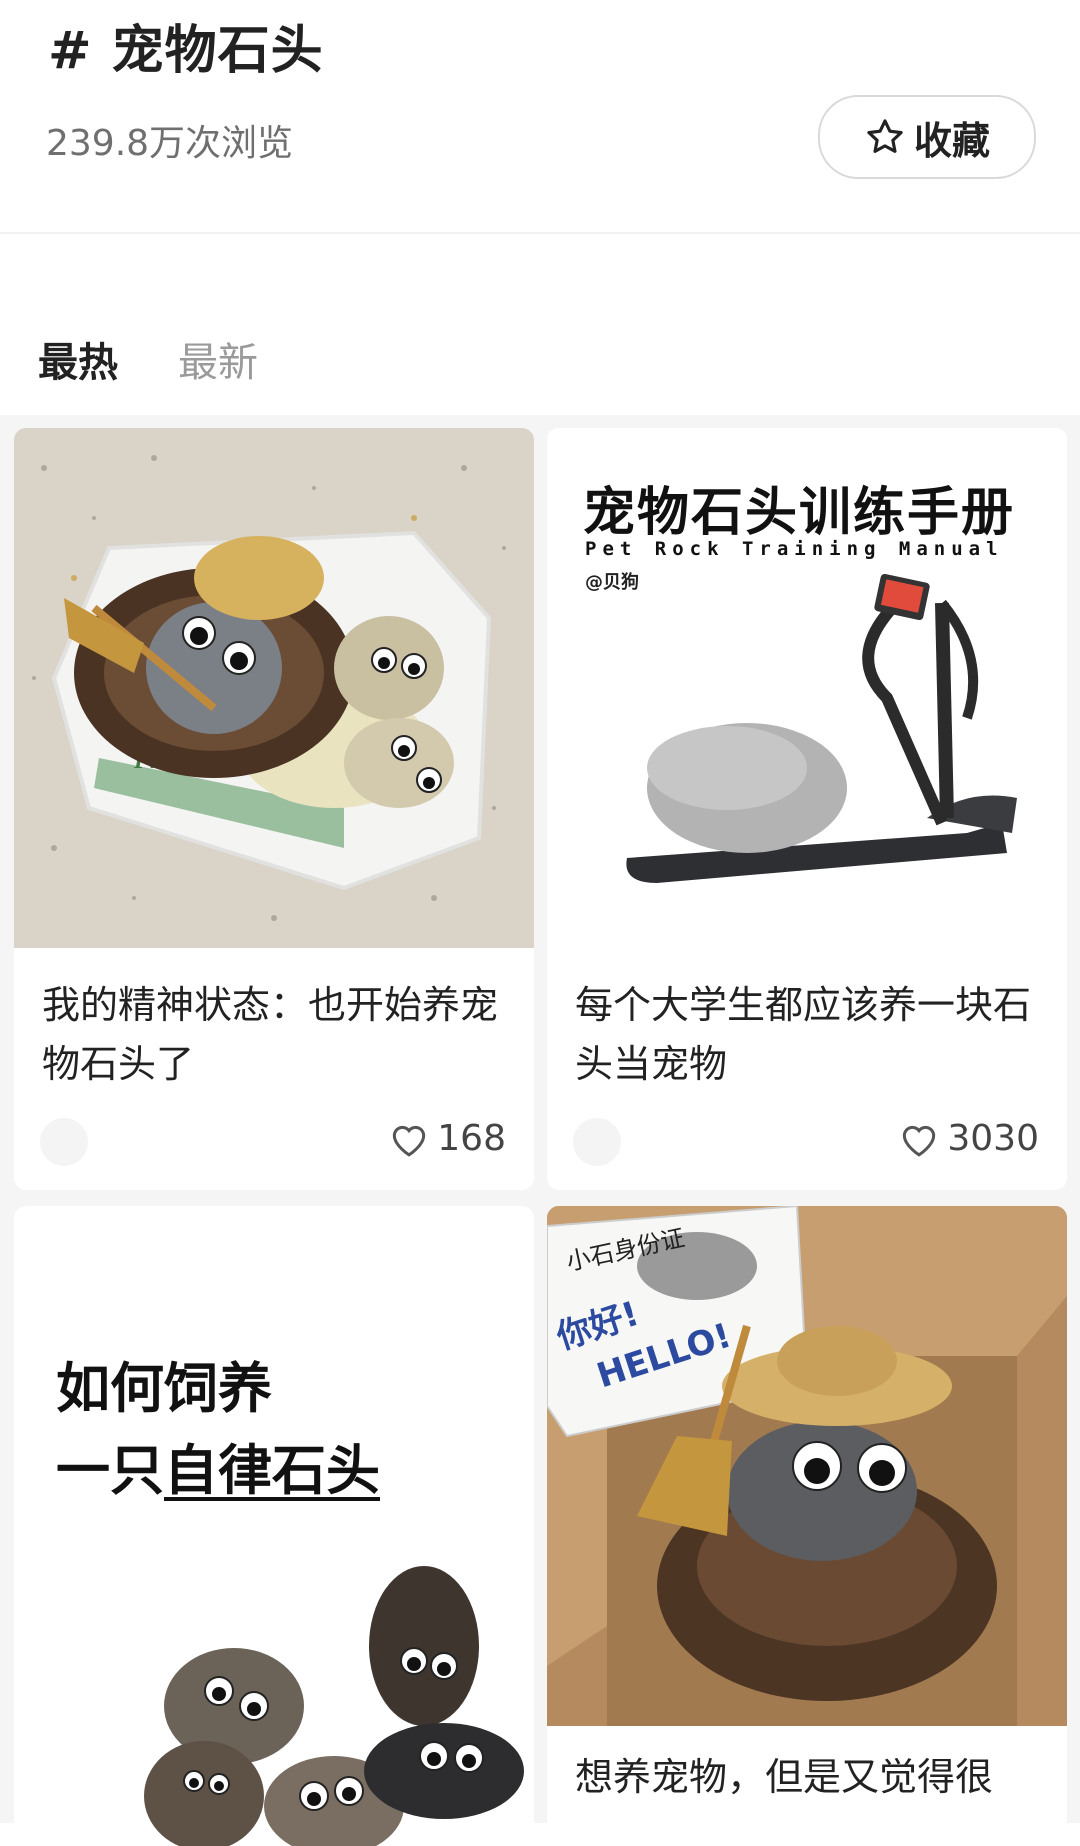  What do you see at coordinates (993, 1138) in the screenshot?
I see `like-count: 3030` at bounding box center [993, 1138].